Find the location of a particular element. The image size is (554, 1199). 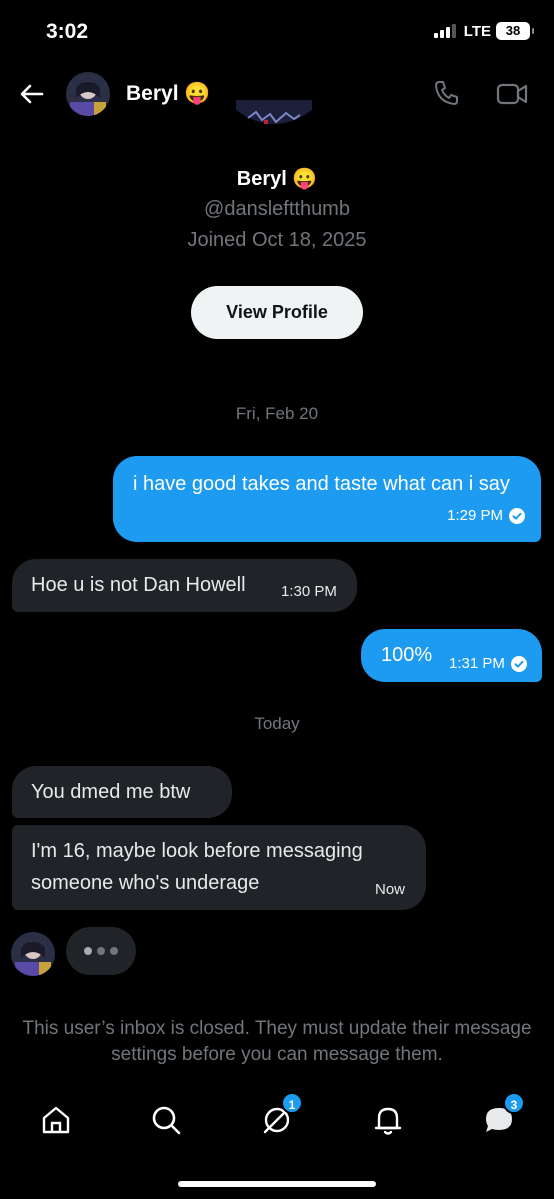

message-text: You dmed me btw is located at coordinates (111, 792).